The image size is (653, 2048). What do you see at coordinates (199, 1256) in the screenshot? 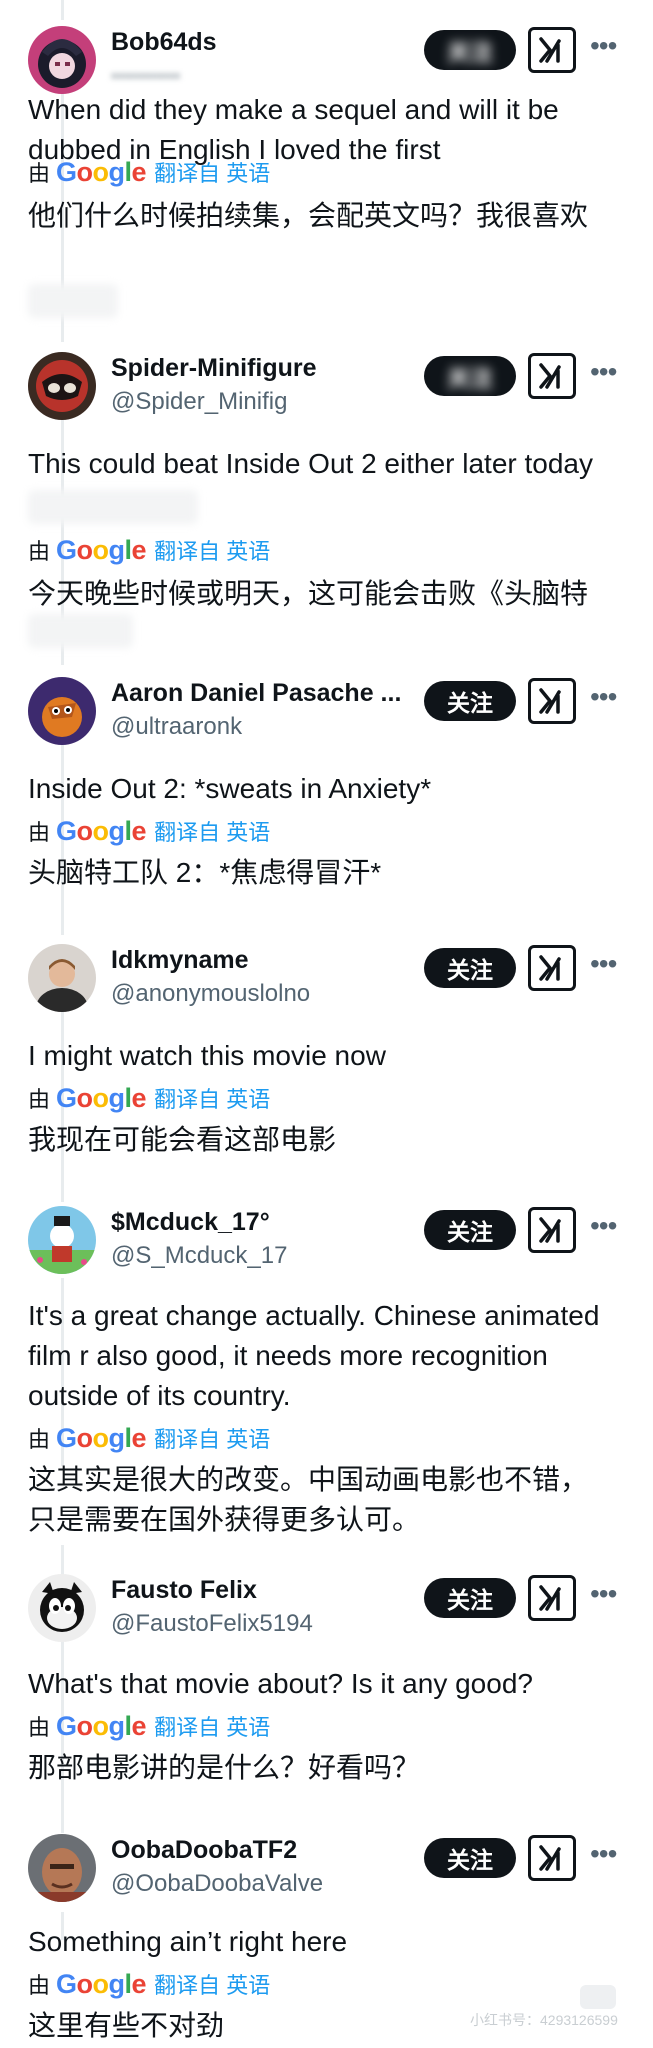
I see `handle: @S_Mcduck_17` at bounding box center [199, 1256].